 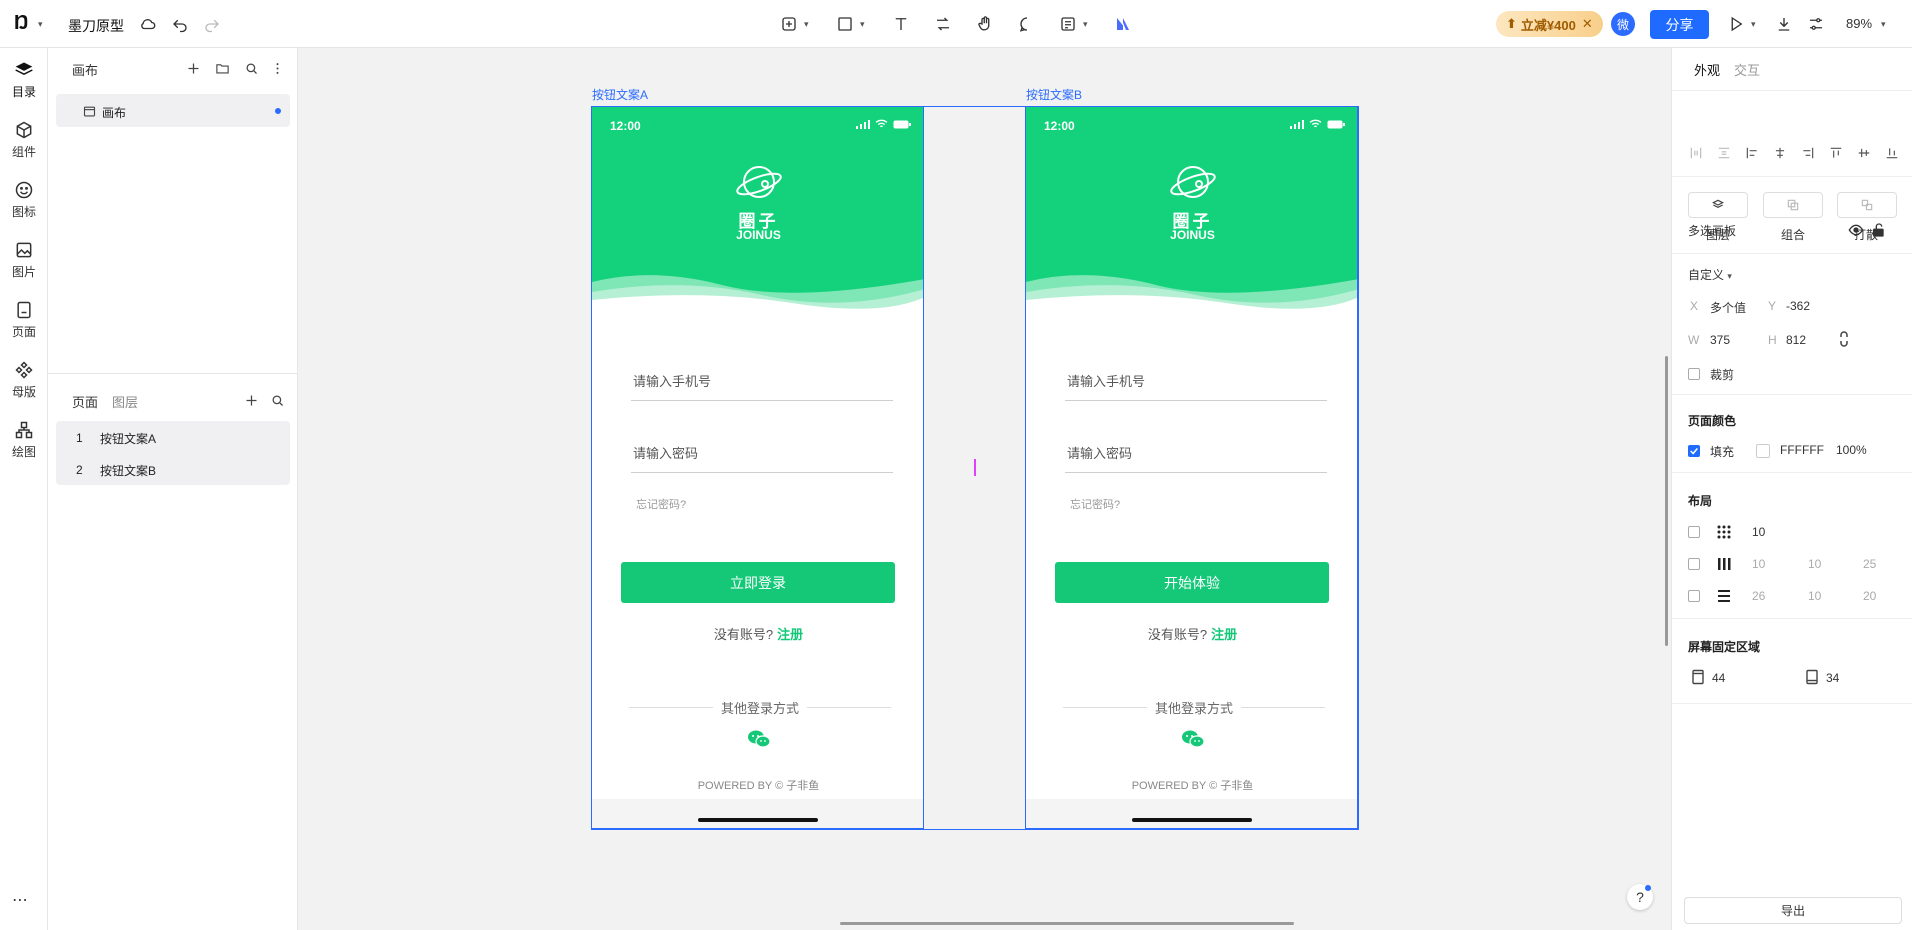 I want to click on frame-label-b: 按钮文案B, so click(x=1054, y=94).